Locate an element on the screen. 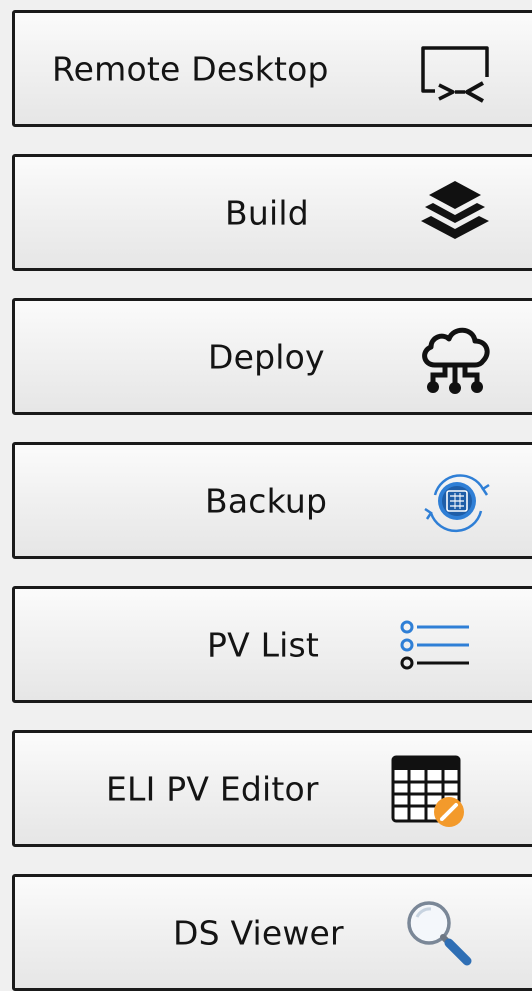  pv-list-button: PV List is located at coordinates (272, 644).